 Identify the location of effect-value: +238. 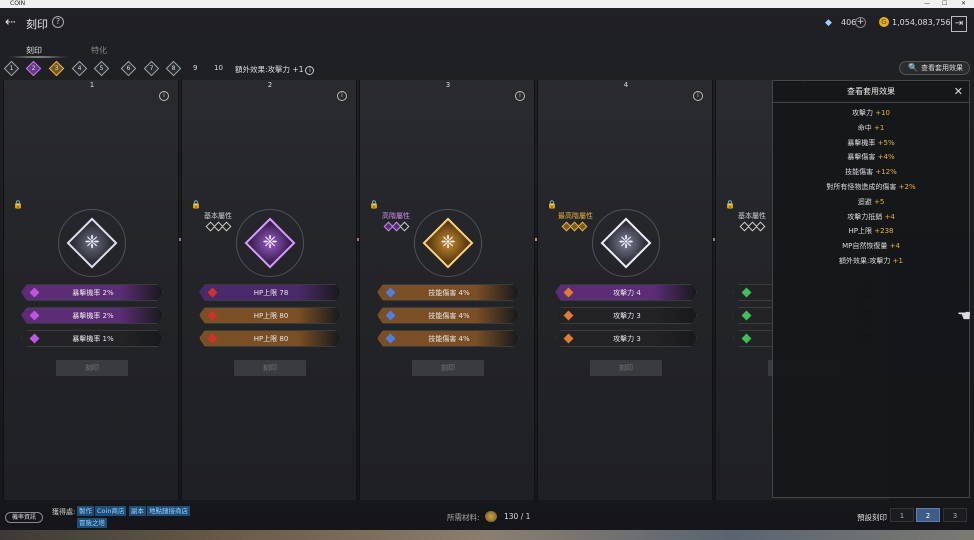
(884, 231).